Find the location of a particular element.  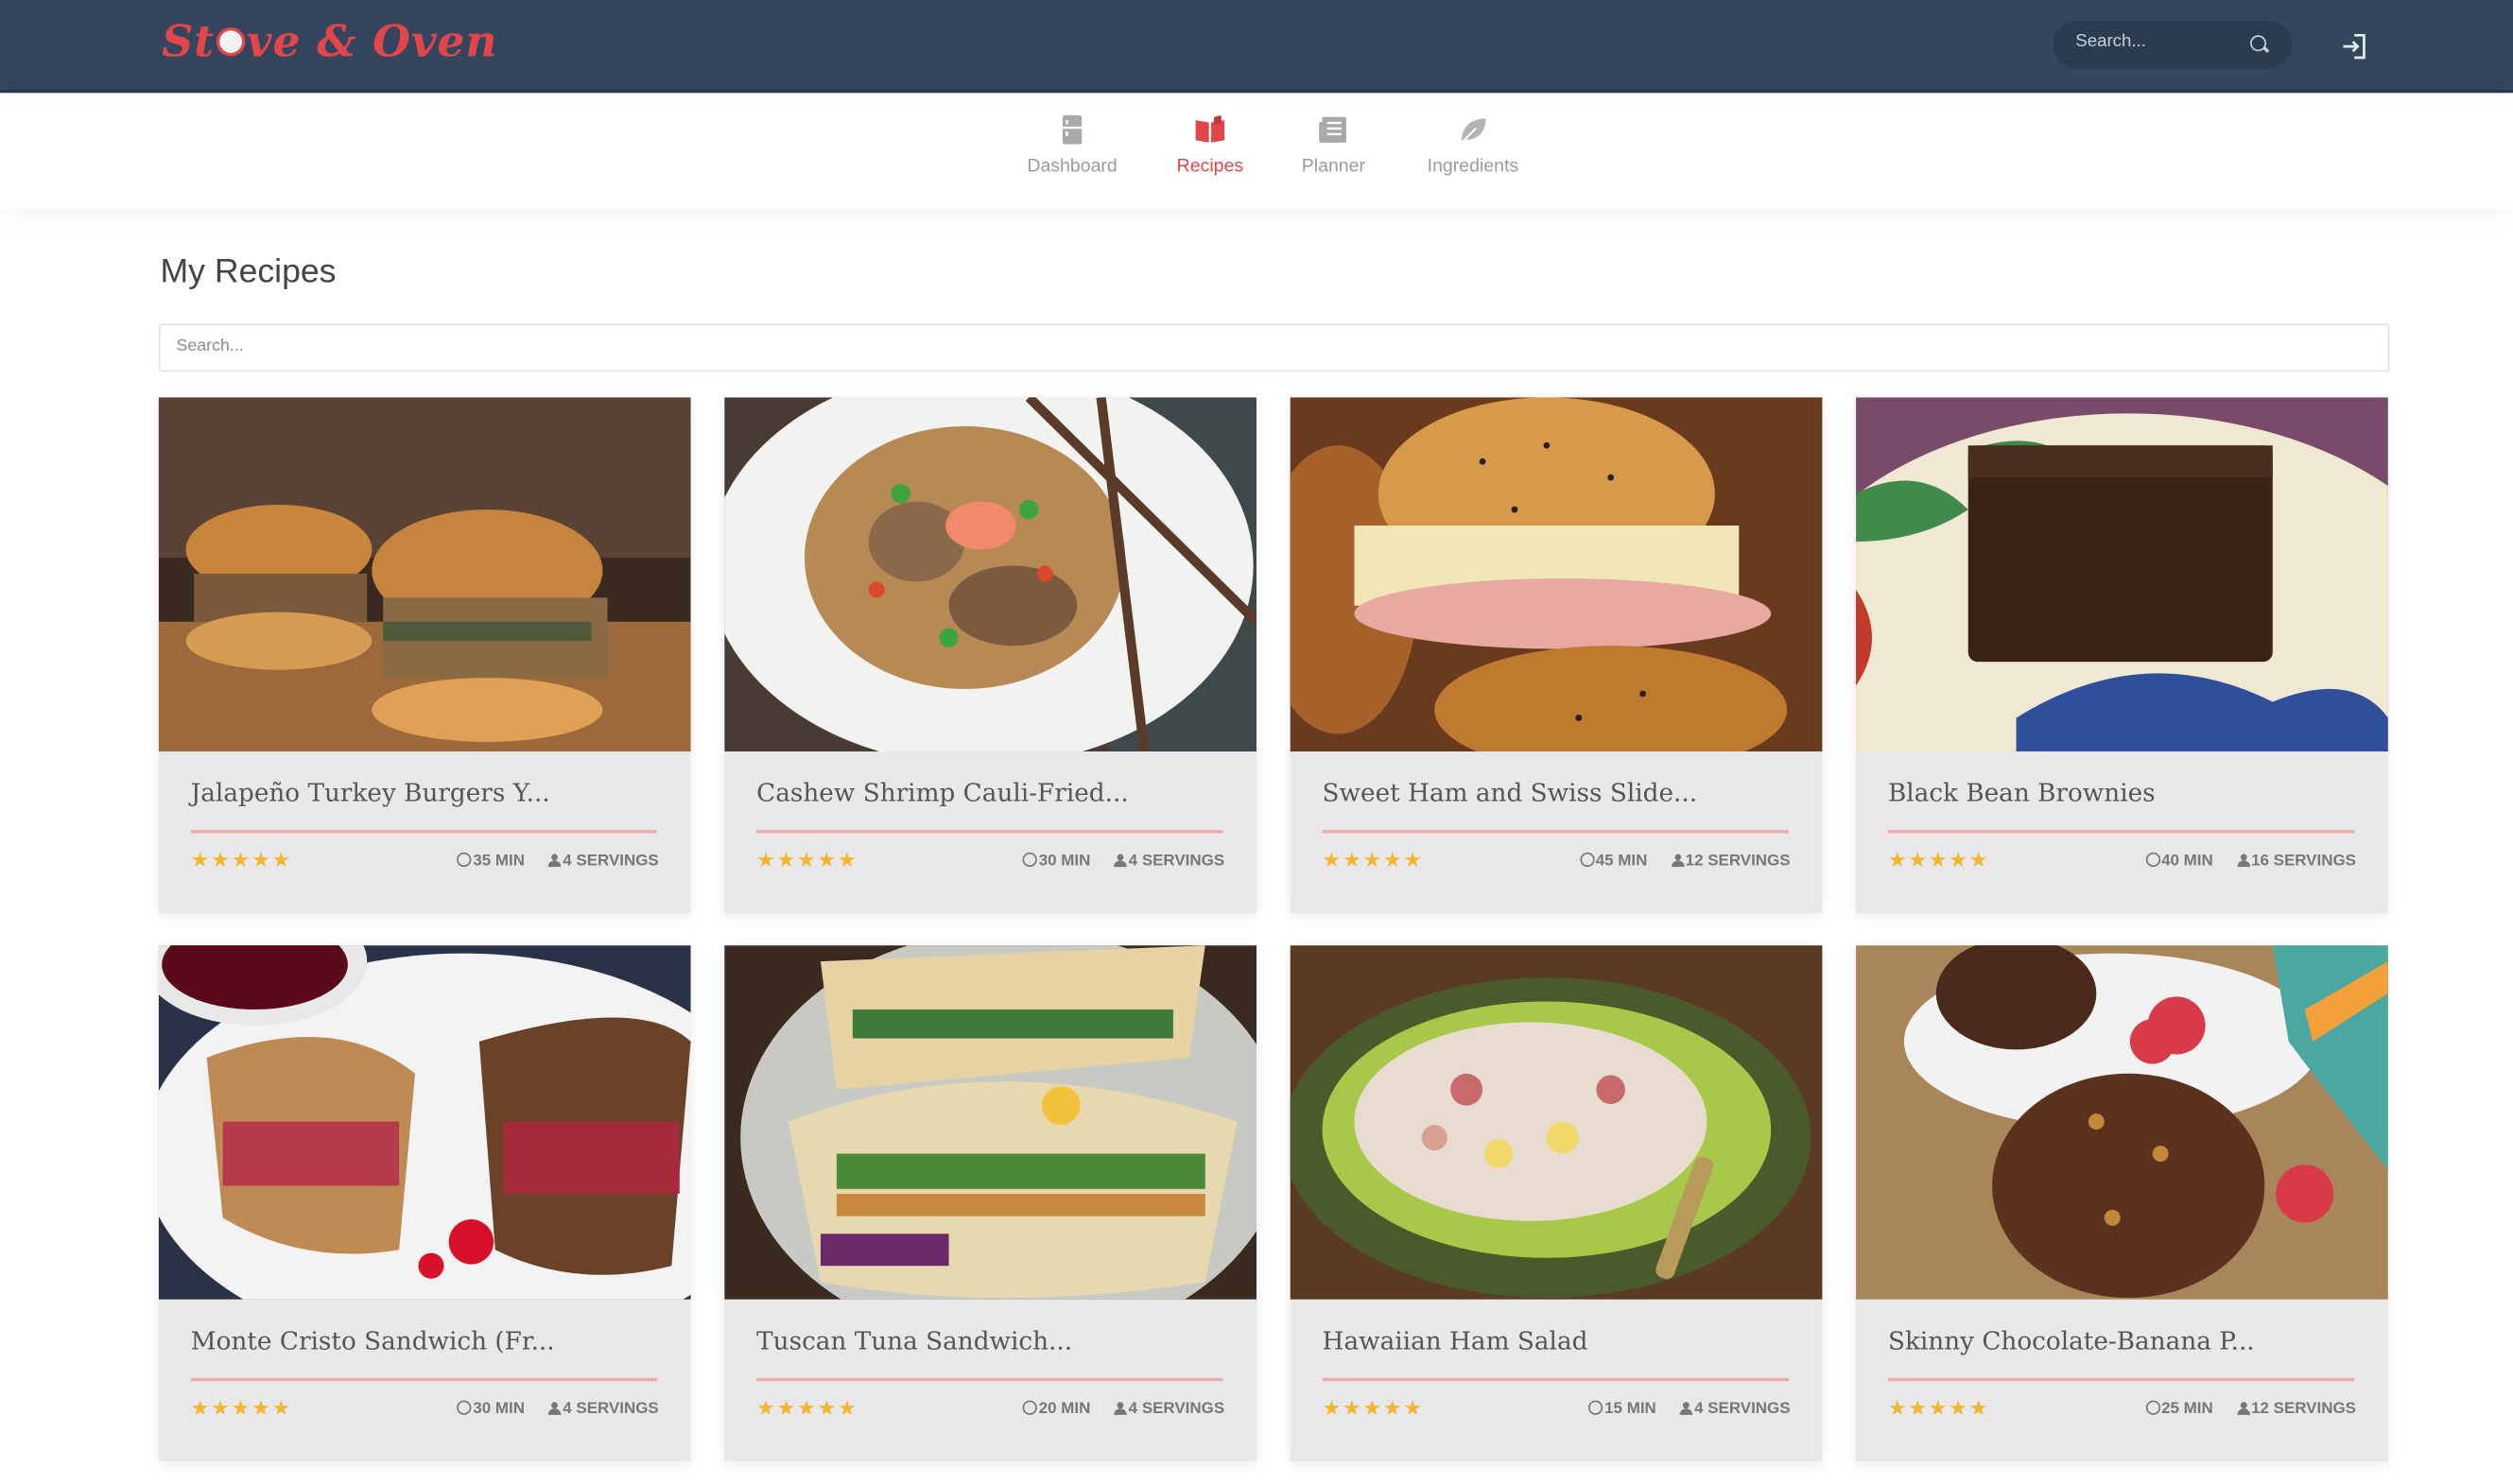

top-bar: St ve & Oven is located at coordinates (1256, 47).